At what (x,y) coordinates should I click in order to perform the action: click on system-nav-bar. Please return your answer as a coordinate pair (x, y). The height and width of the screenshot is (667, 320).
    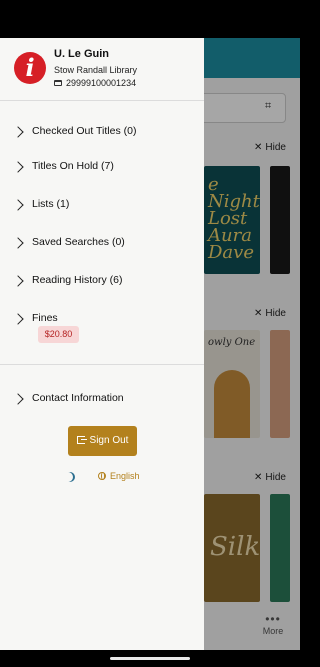
    Looking at the image, I should click on (150, 658).